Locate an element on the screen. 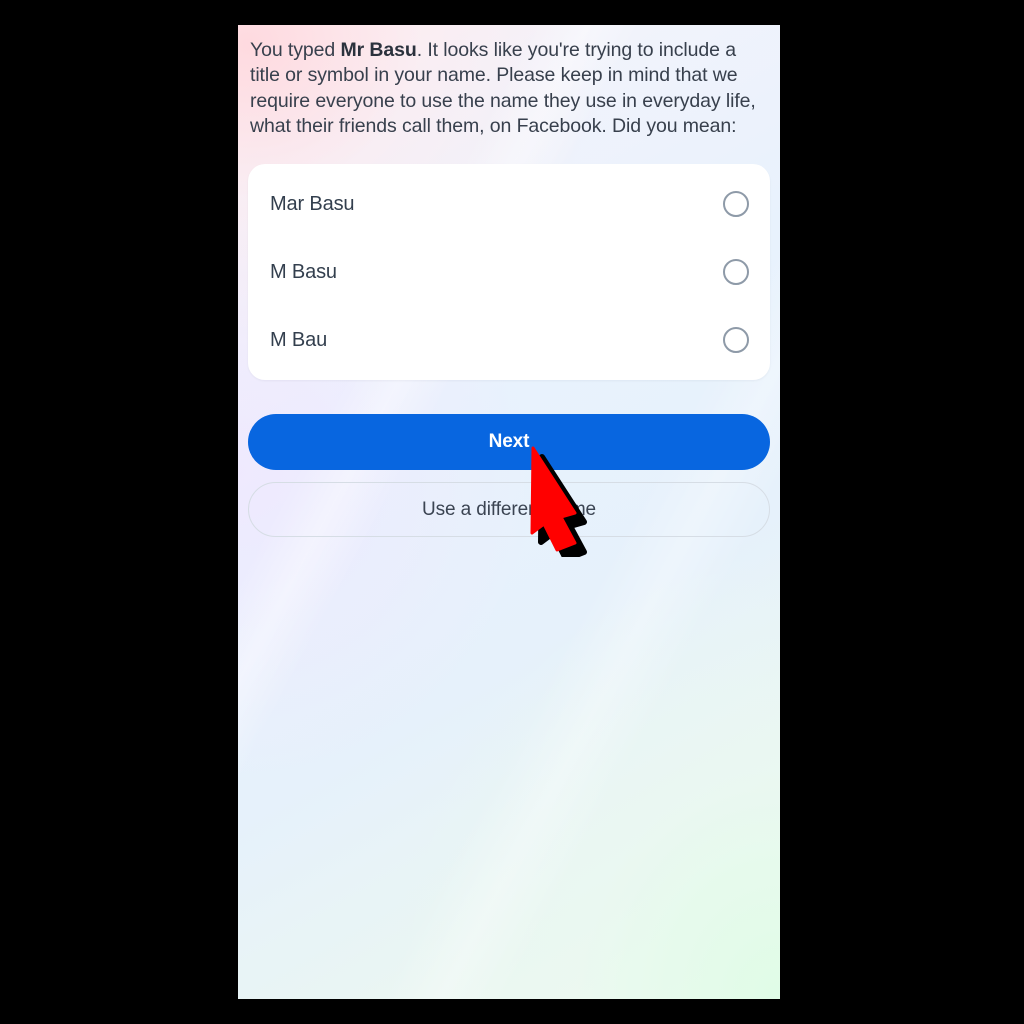 The height and width of the screenshot is (1024, 1024). use-different-name-button: Use a different name is located at coordinates (509, 510).